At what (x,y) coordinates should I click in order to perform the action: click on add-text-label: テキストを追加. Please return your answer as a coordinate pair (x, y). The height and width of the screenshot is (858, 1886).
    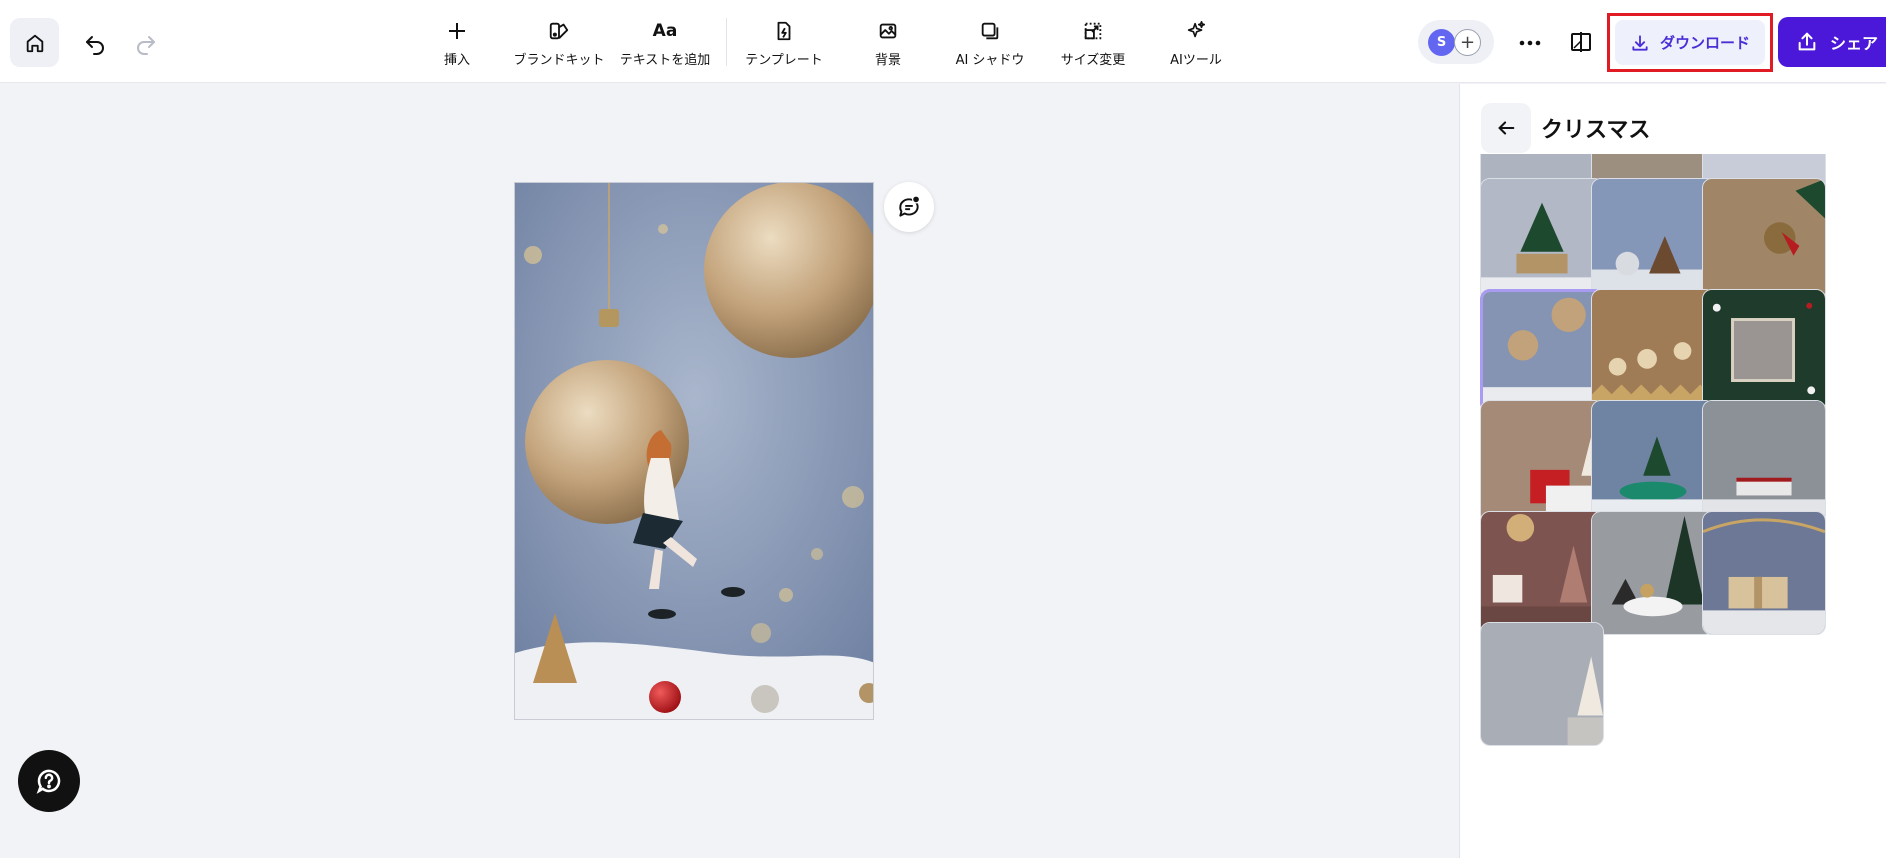
    Looking at the image, I should click on (665, 60).